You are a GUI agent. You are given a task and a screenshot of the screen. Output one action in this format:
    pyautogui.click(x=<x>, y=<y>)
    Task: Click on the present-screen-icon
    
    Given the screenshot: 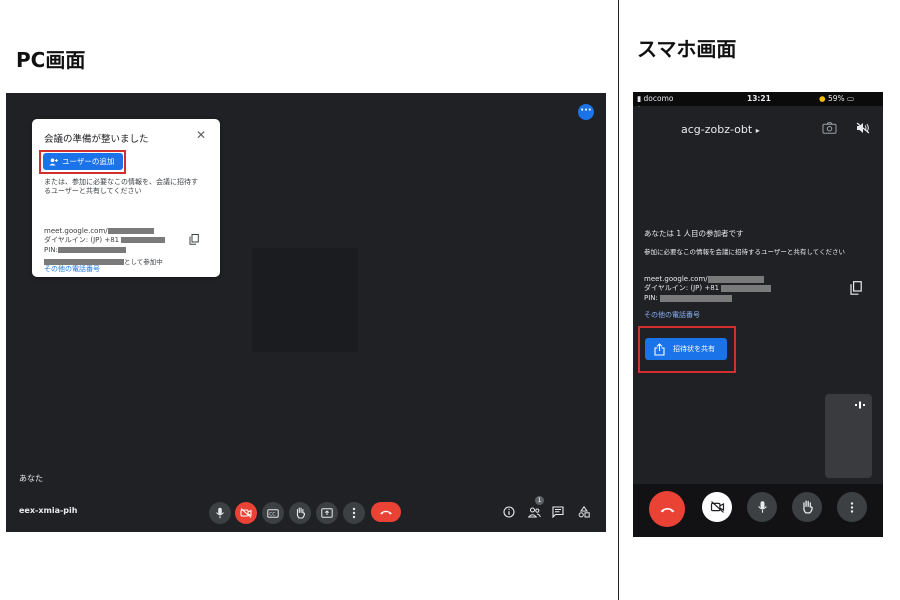 What is the action you would take?
    pyautogui.click(x=327, y=513)
    